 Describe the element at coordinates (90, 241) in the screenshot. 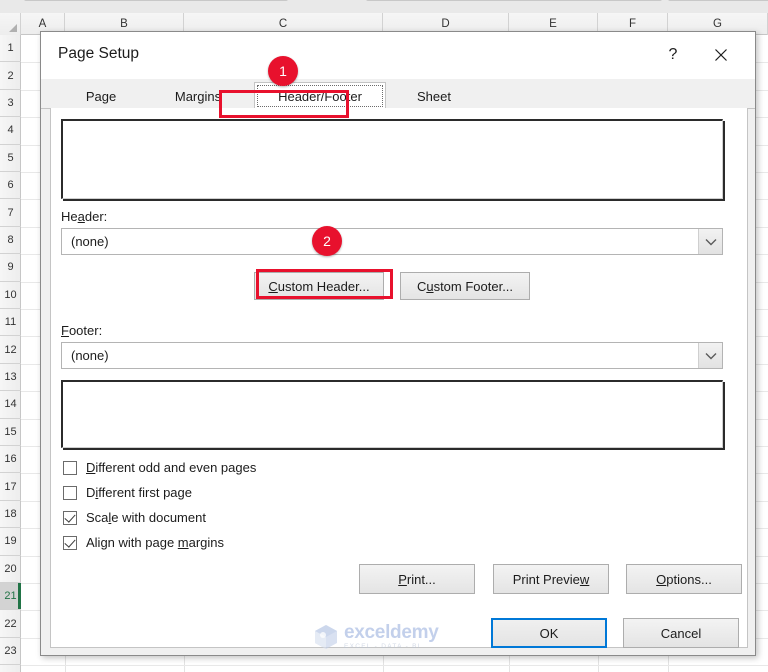

I see `header-select-value: (none)` at that location.